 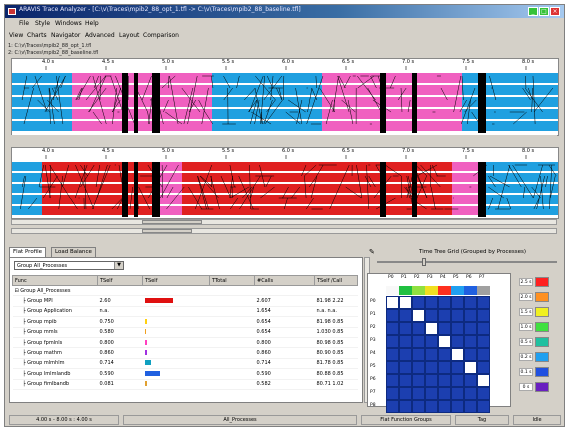 I want to click on table-row: ⊟ Group All_Processes, so click(x=185, y=291).